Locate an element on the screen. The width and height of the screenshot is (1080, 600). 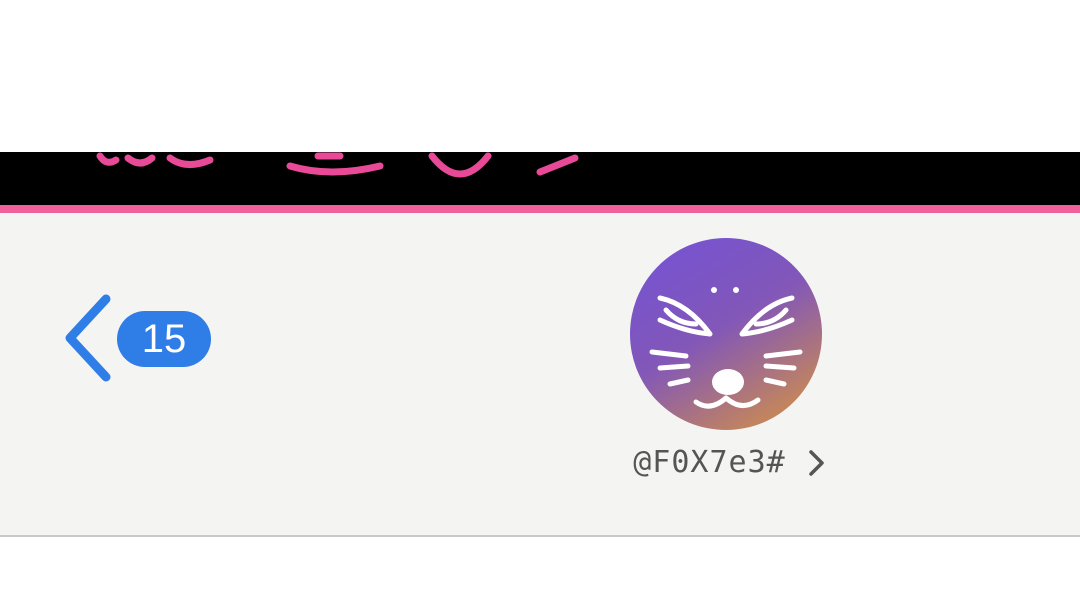
accent-divider is located at coordinates (540, 209).